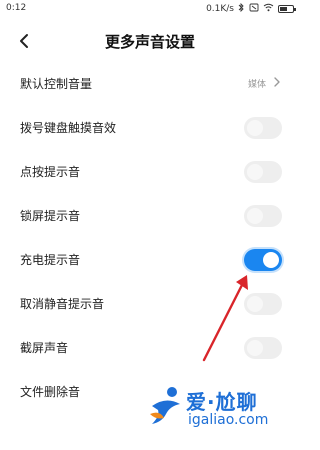 This screenshot has width=320, height=450. What do you see at coordinates (150, 84) in the screenshot?
I see `setting-row-default-volume: 默认控制音量 媒体` at bounding box center [150, 84].